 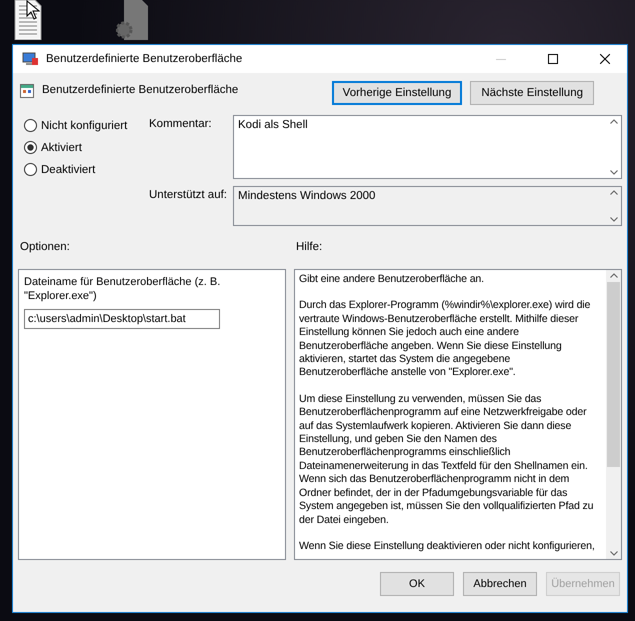 I want to click on radio-label: Deaktiviert, so click(x=68, y=170).